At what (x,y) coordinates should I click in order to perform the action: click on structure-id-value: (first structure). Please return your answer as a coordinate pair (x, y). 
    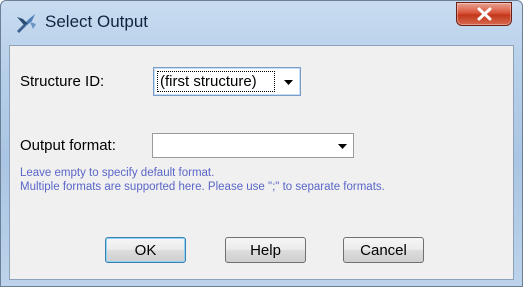
    Looking at the image, I should click on (208, 81).